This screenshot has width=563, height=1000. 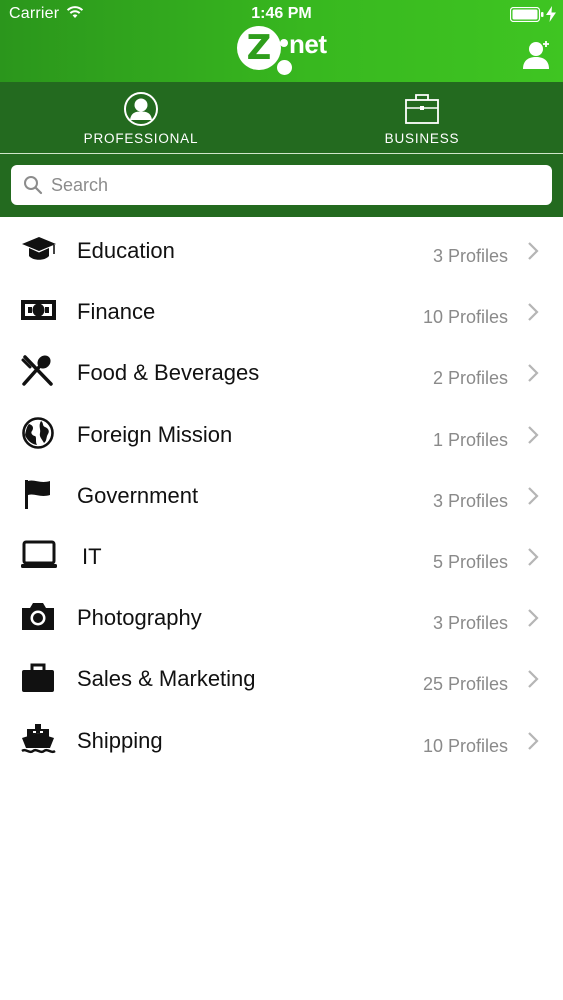 I want to click on category-row-sales-marketing: Sales & Marketing 25 Profiles, so click(x=281, y=675).